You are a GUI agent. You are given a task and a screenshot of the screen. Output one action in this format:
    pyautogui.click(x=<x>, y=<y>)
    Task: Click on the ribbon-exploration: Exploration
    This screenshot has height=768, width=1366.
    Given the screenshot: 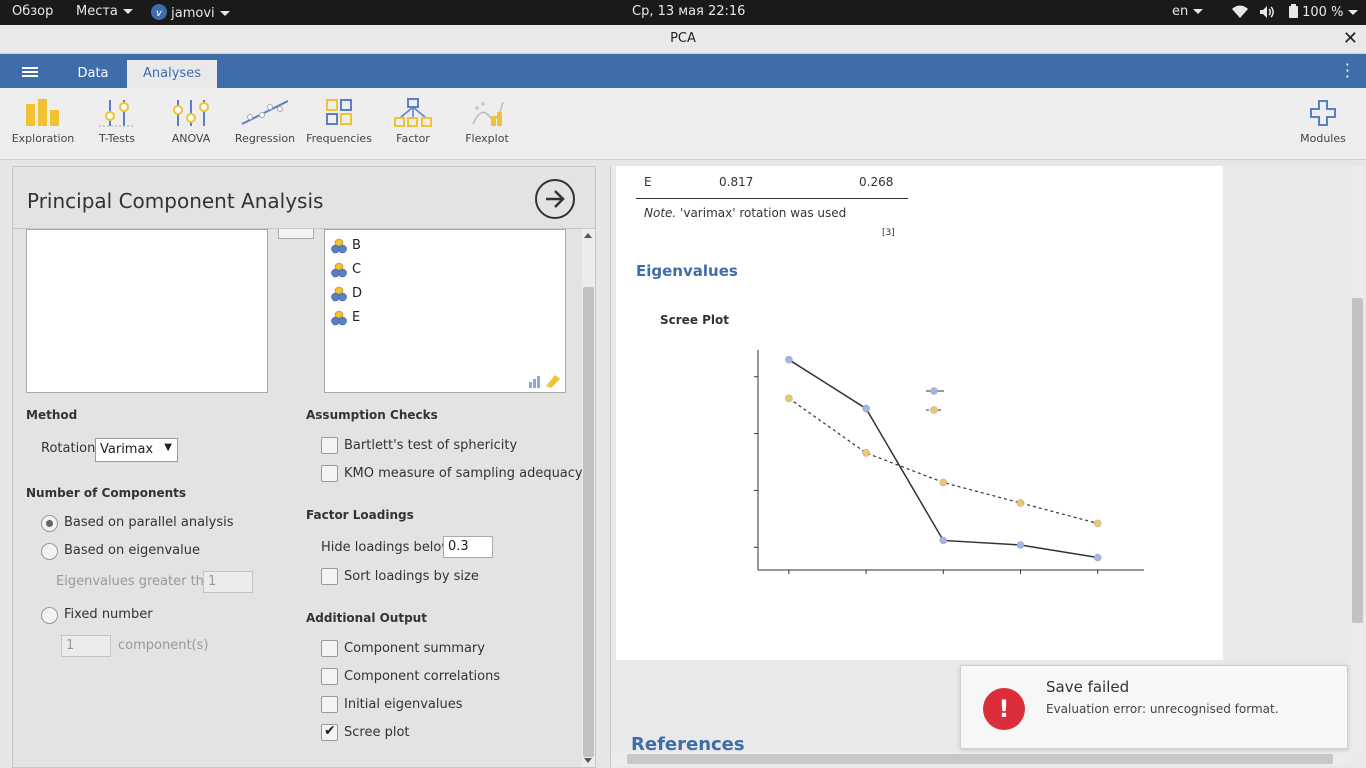 What is the action you would take?
    pyautogui.click(x=43, y=121)
    